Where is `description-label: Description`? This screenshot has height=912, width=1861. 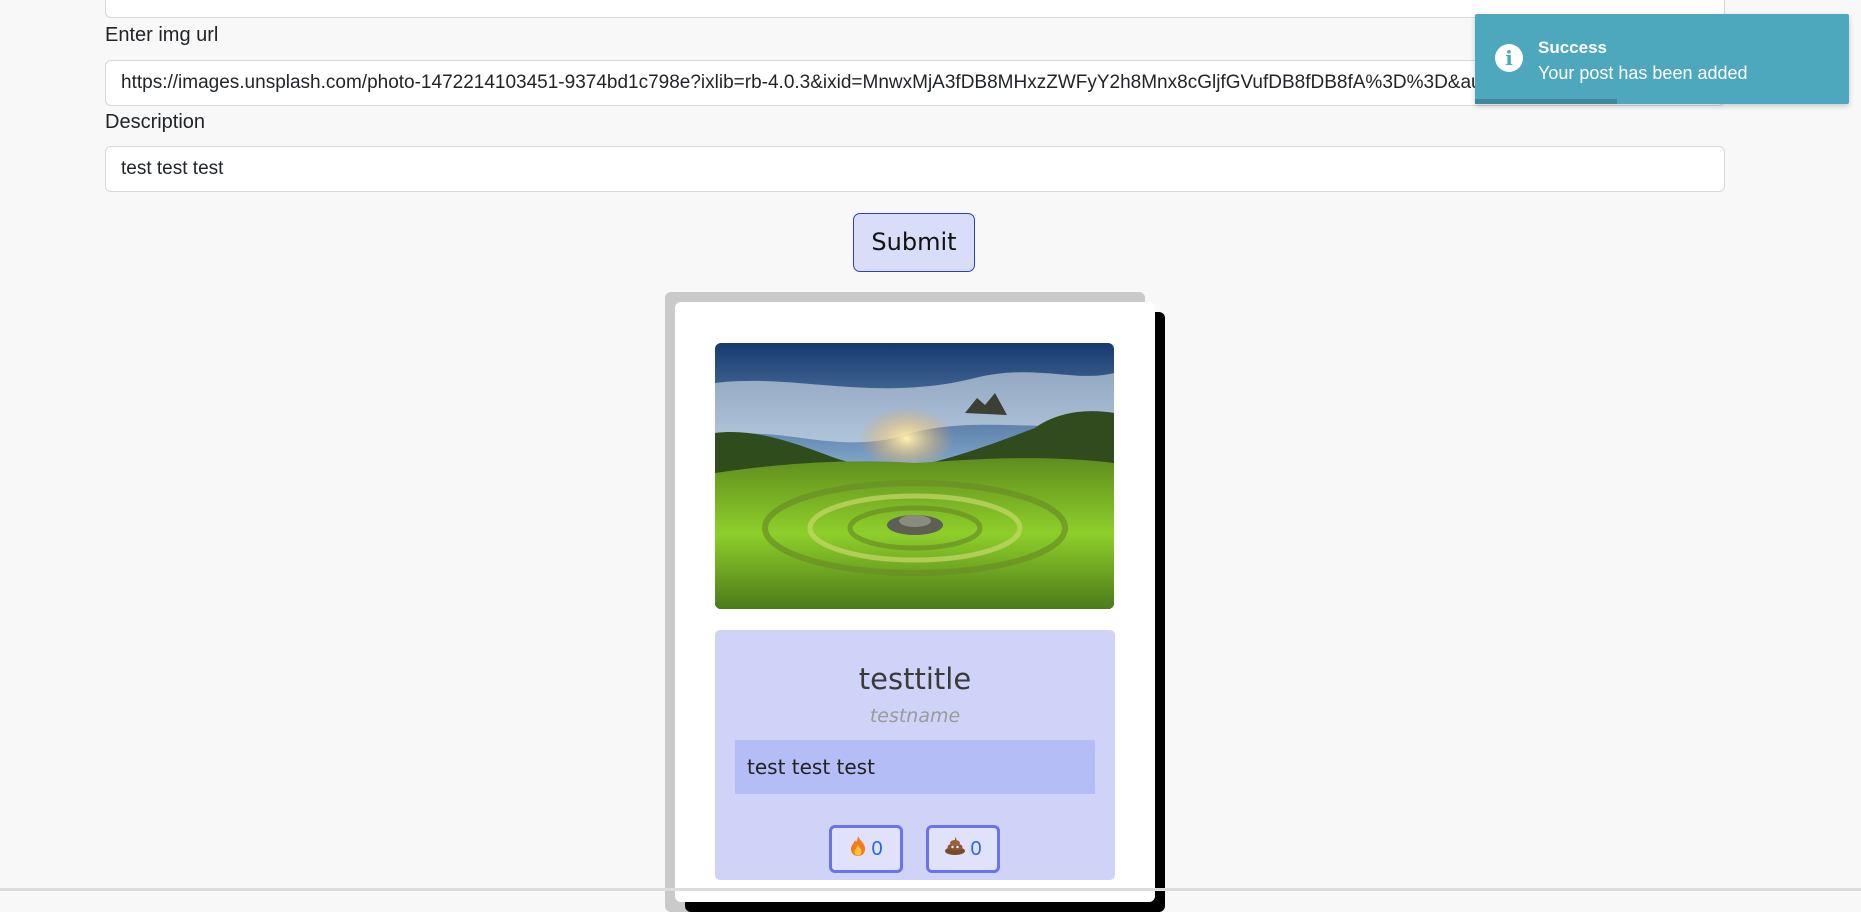
description-label: Description is located at coordinates (155, 122).